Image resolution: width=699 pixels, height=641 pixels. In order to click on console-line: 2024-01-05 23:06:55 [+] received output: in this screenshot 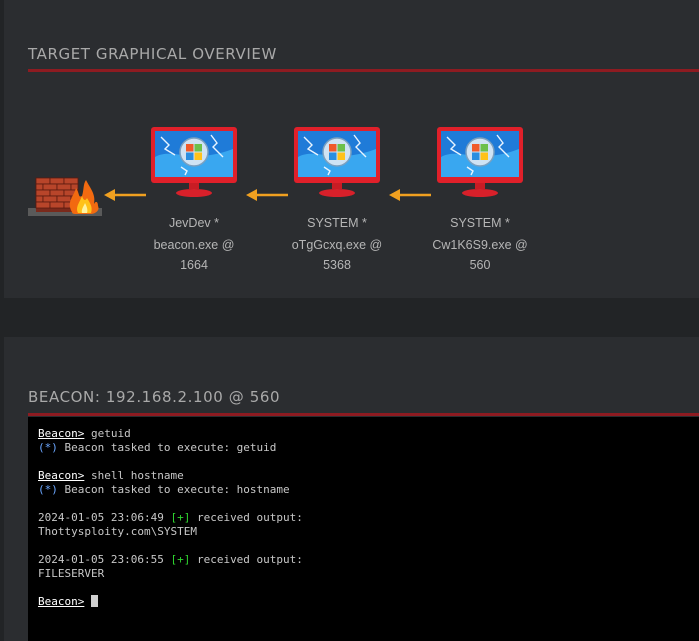, I will do `click(170, 560)`.